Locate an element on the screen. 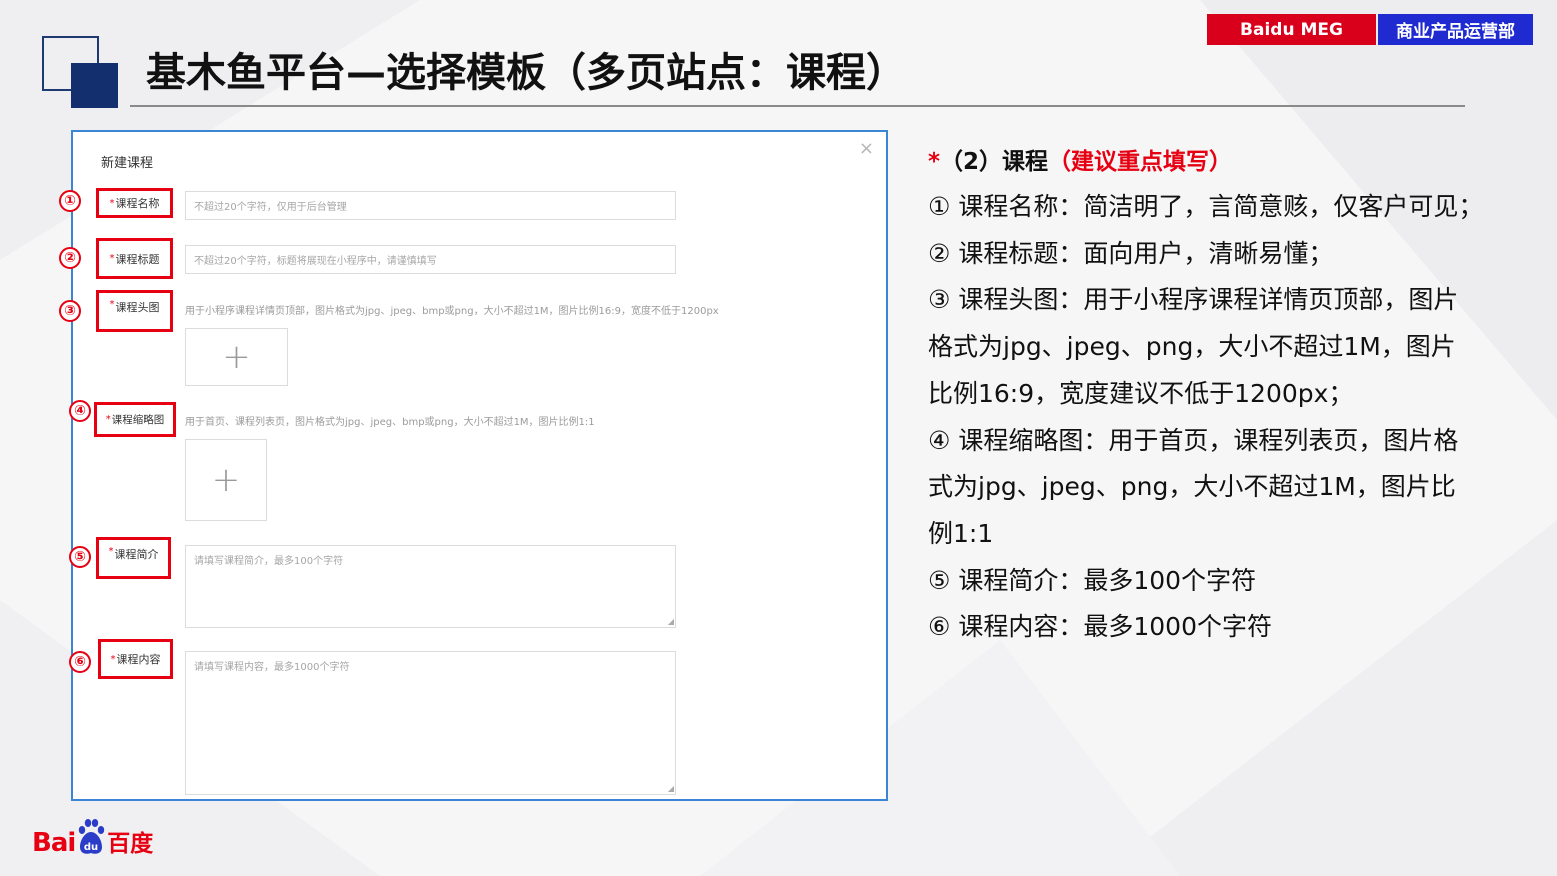  course-title-input: 不超过20个字符，标题将展现在小程序中，请谨慎填写 is located at coordinates (430, 259).